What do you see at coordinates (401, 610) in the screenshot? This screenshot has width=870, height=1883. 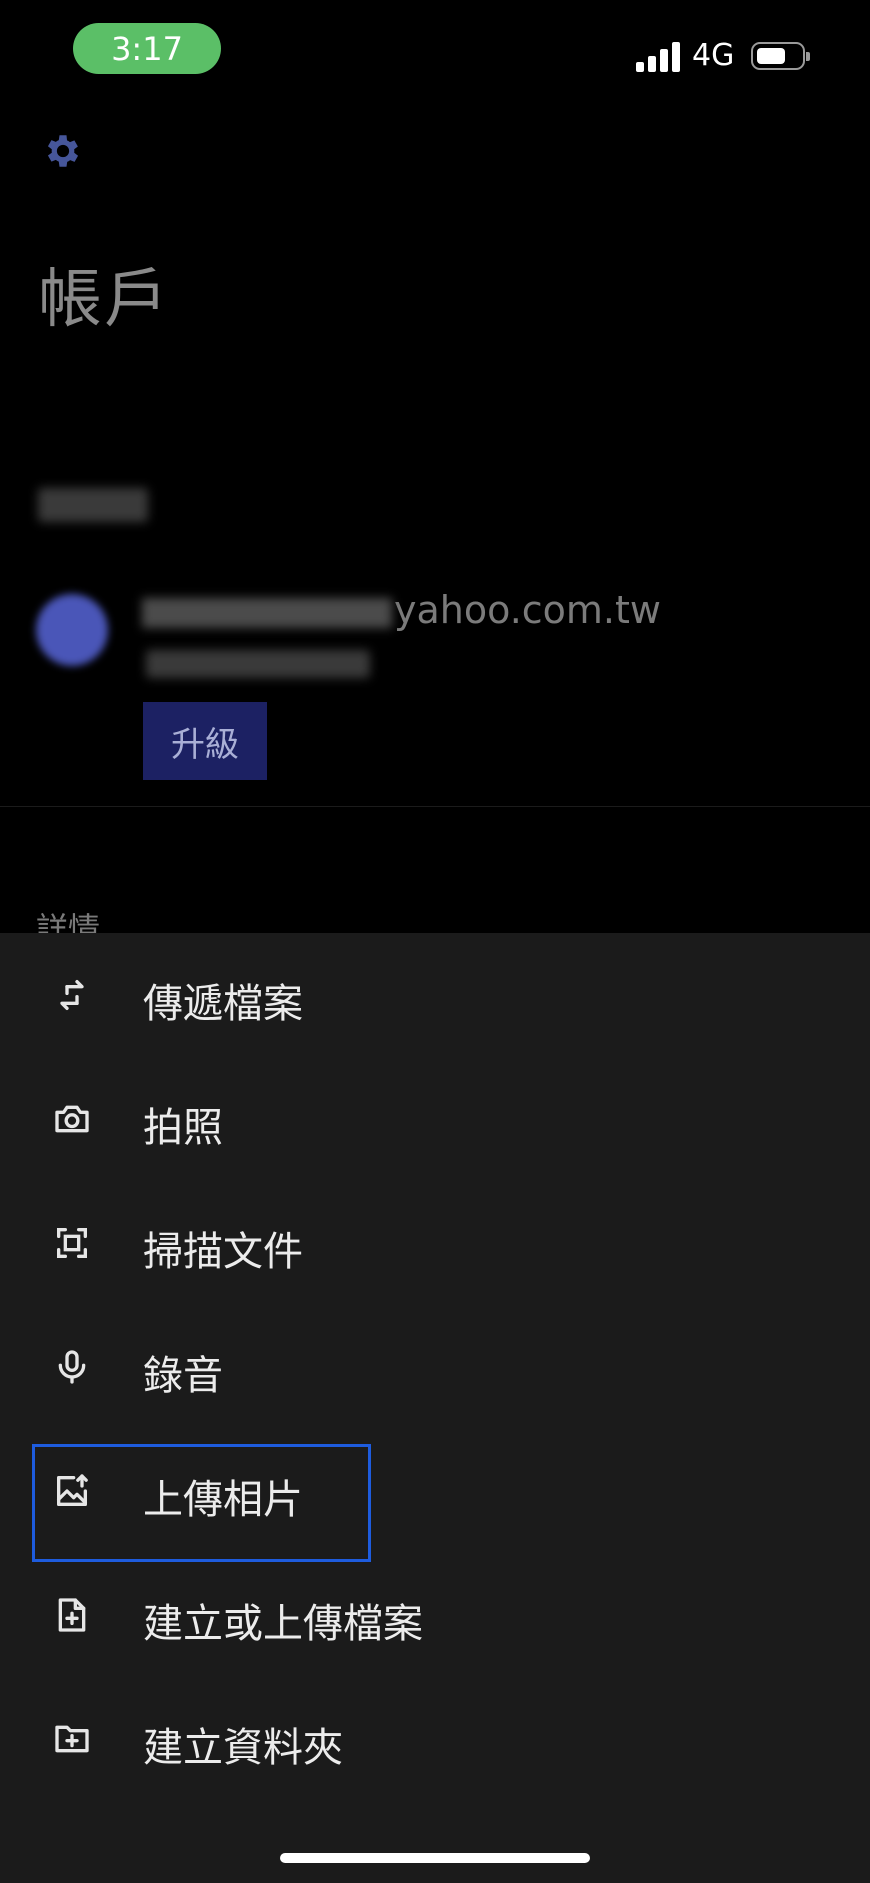 I see `account-email: yahoo.com.tw` at bounding box center [401, 610].